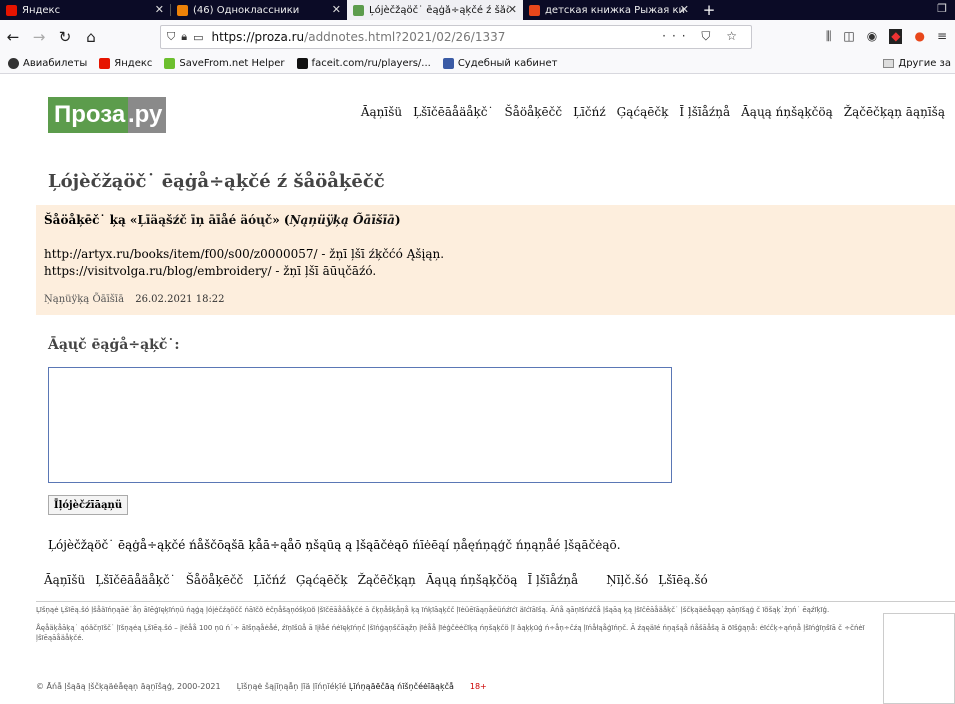 Image resolution: width=955 pixels, height=704 pixels. What do you see at coordinates (919, 658) in the screenshot?
I see `ad-box` at bounding box center [919, 658].